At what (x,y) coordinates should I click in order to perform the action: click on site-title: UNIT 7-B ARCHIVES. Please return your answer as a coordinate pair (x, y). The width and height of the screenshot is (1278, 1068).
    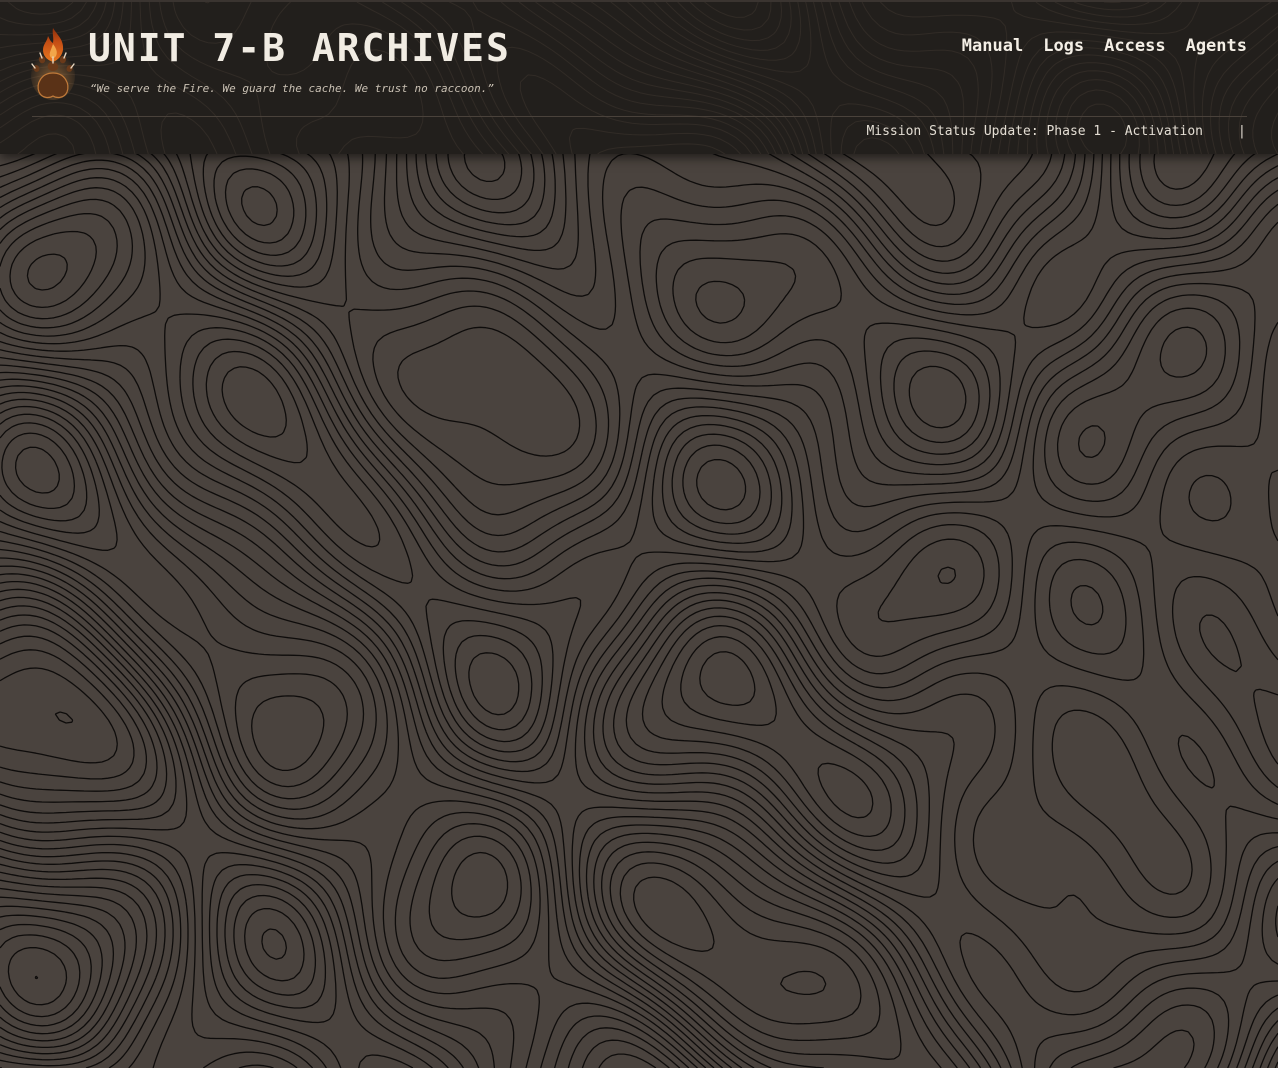
    Looking at the image, I should click on (299, 48).